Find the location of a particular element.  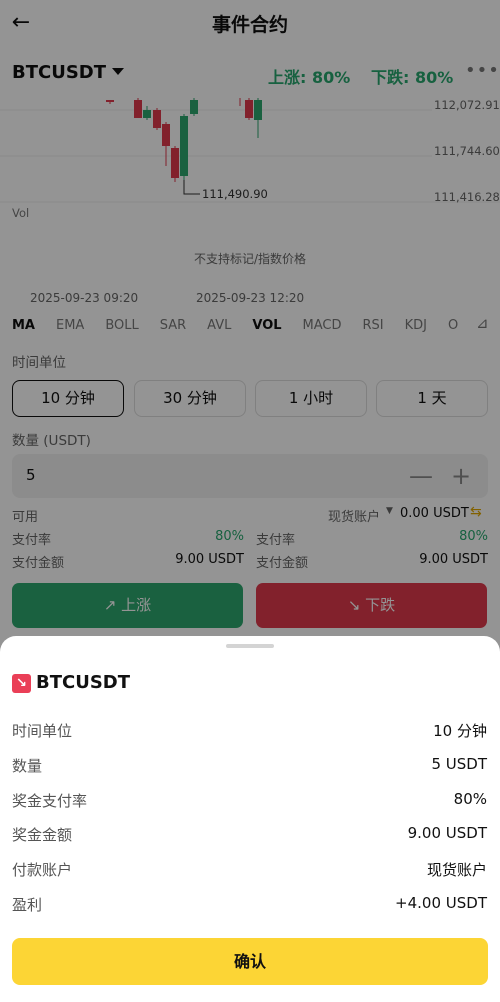

profit-value: +4.00 USDT is located at coordinates (441, 903).